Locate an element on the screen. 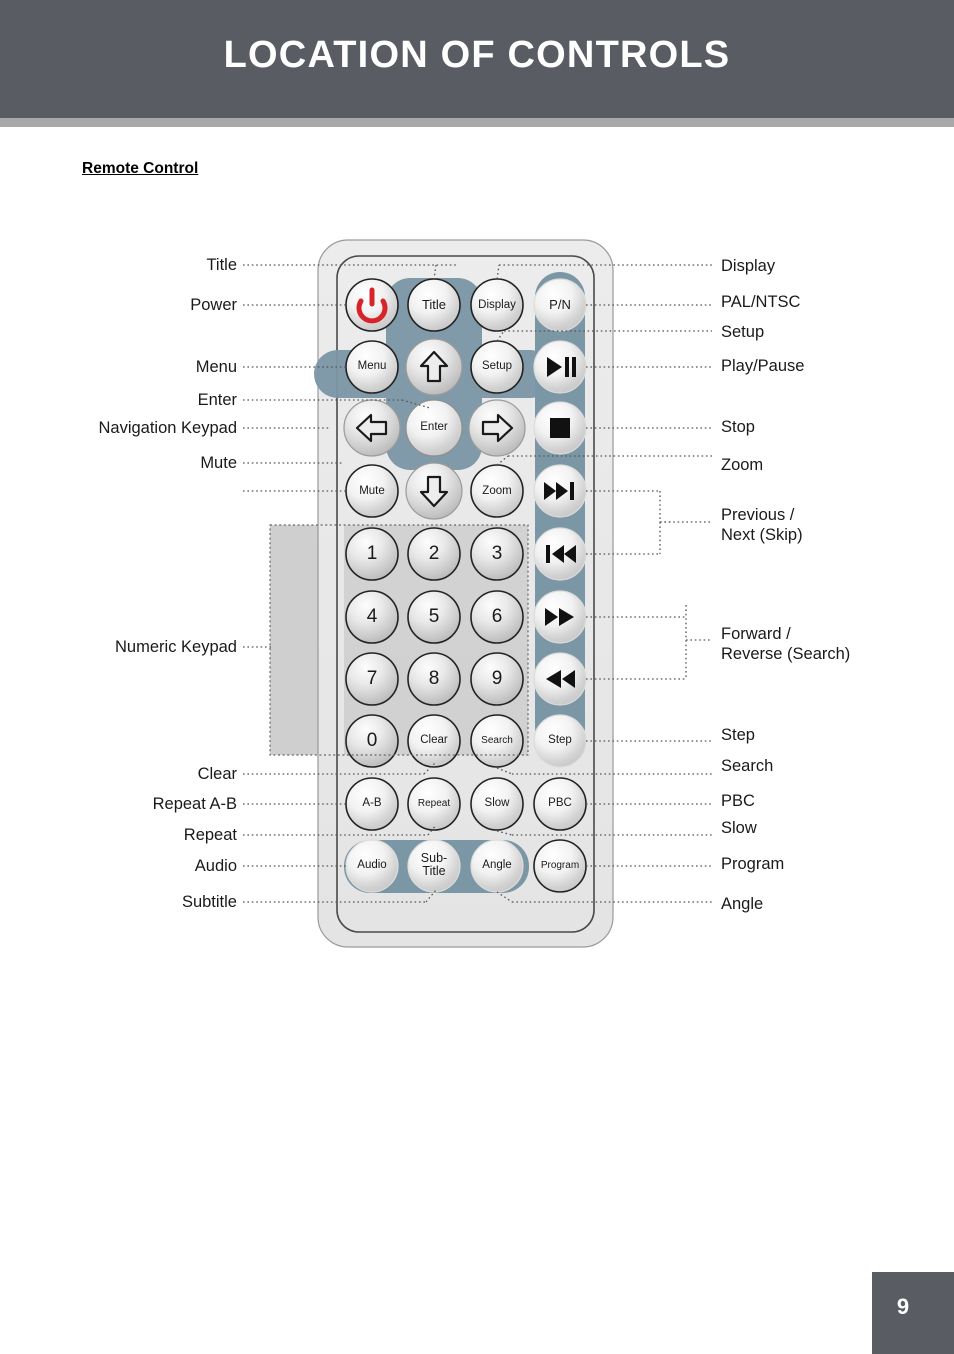  button-clear is located at coordinates (434, 741).